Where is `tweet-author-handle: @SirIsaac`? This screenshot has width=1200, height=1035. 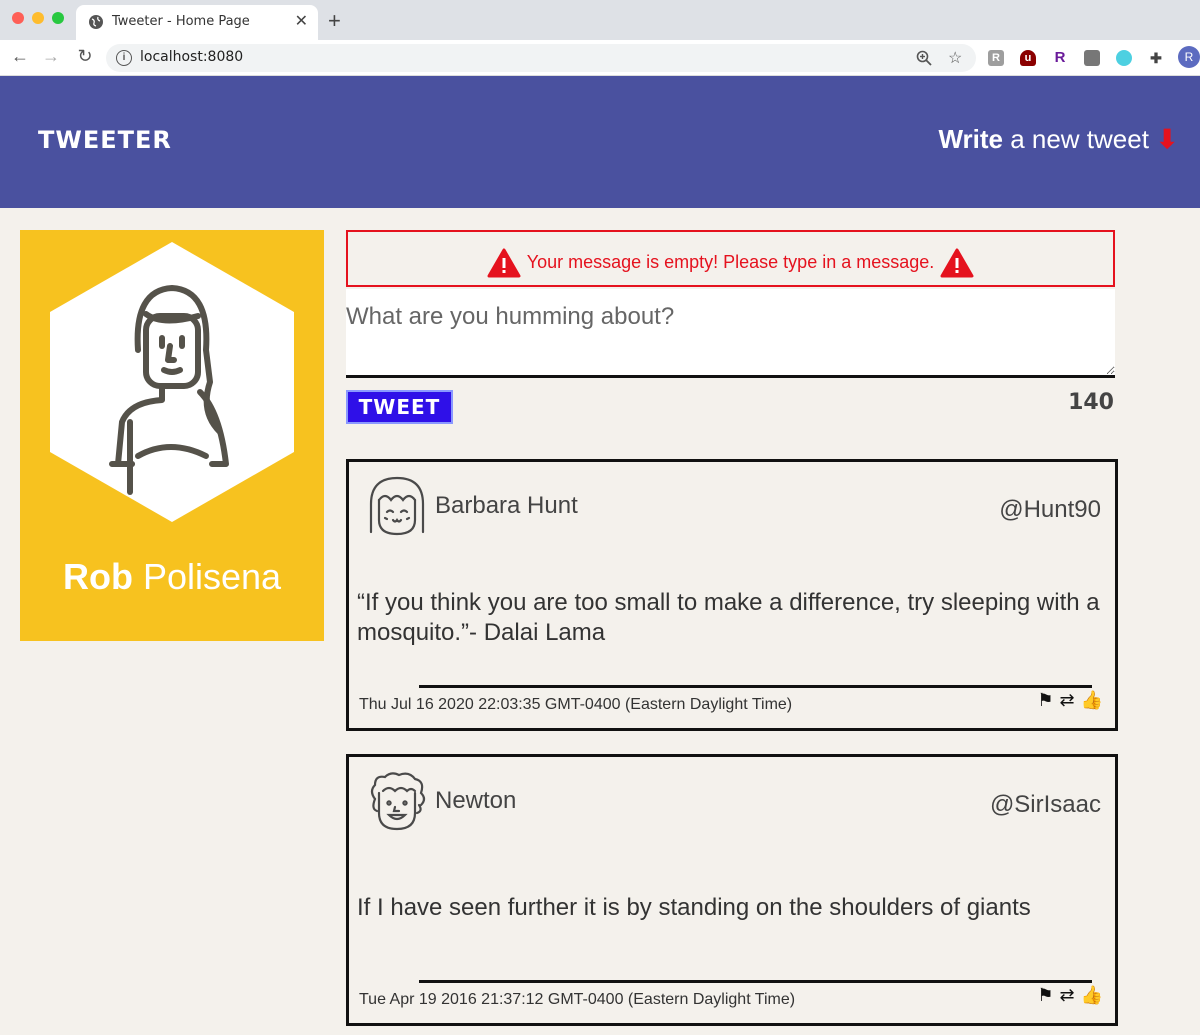
tweet-author-handle: @SirIsaac is located at coordinates (1045, 804).